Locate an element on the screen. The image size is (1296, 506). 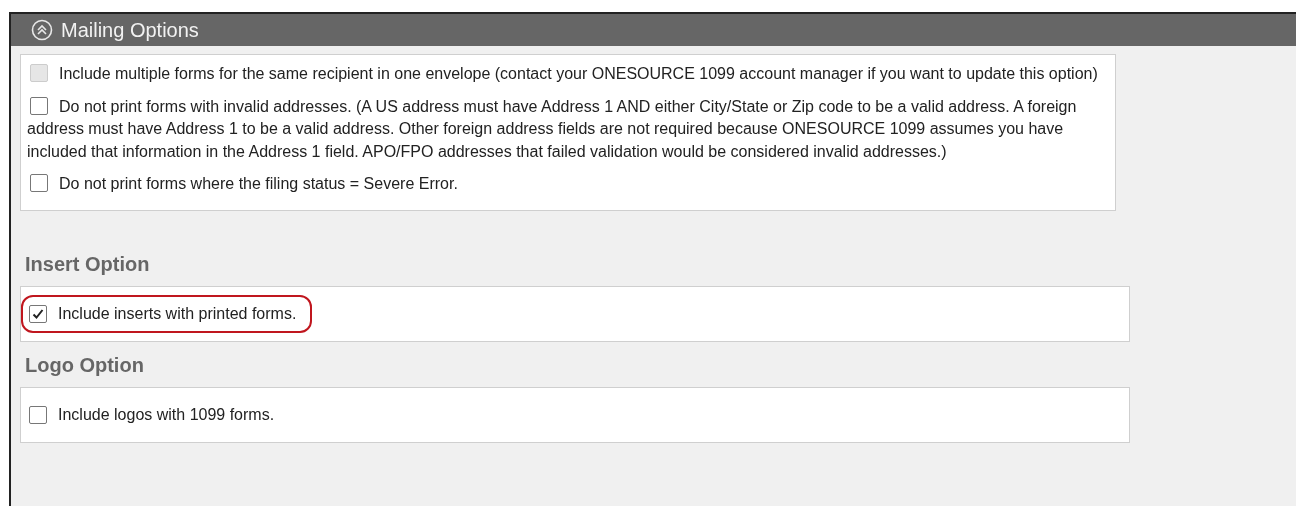
section-heading: Logo Option is located at coordinates (85, 365).